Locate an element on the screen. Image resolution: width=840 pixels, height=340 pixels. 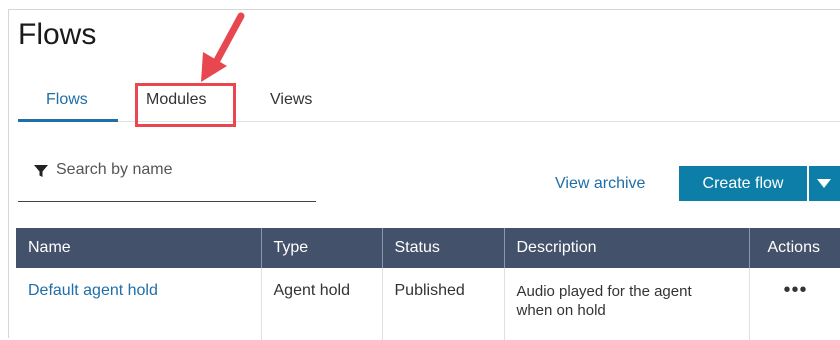
table-header-row: Name Type Status Description Actions is located at coordinates (428, 248).